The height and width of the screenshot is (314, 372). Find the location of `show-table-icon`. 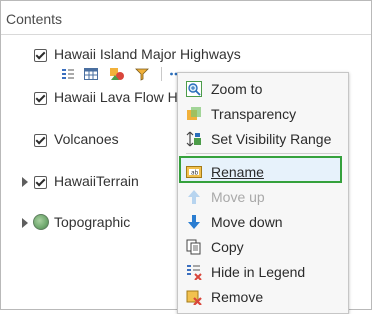

show-table-icon is located at coordinates (91, 74).